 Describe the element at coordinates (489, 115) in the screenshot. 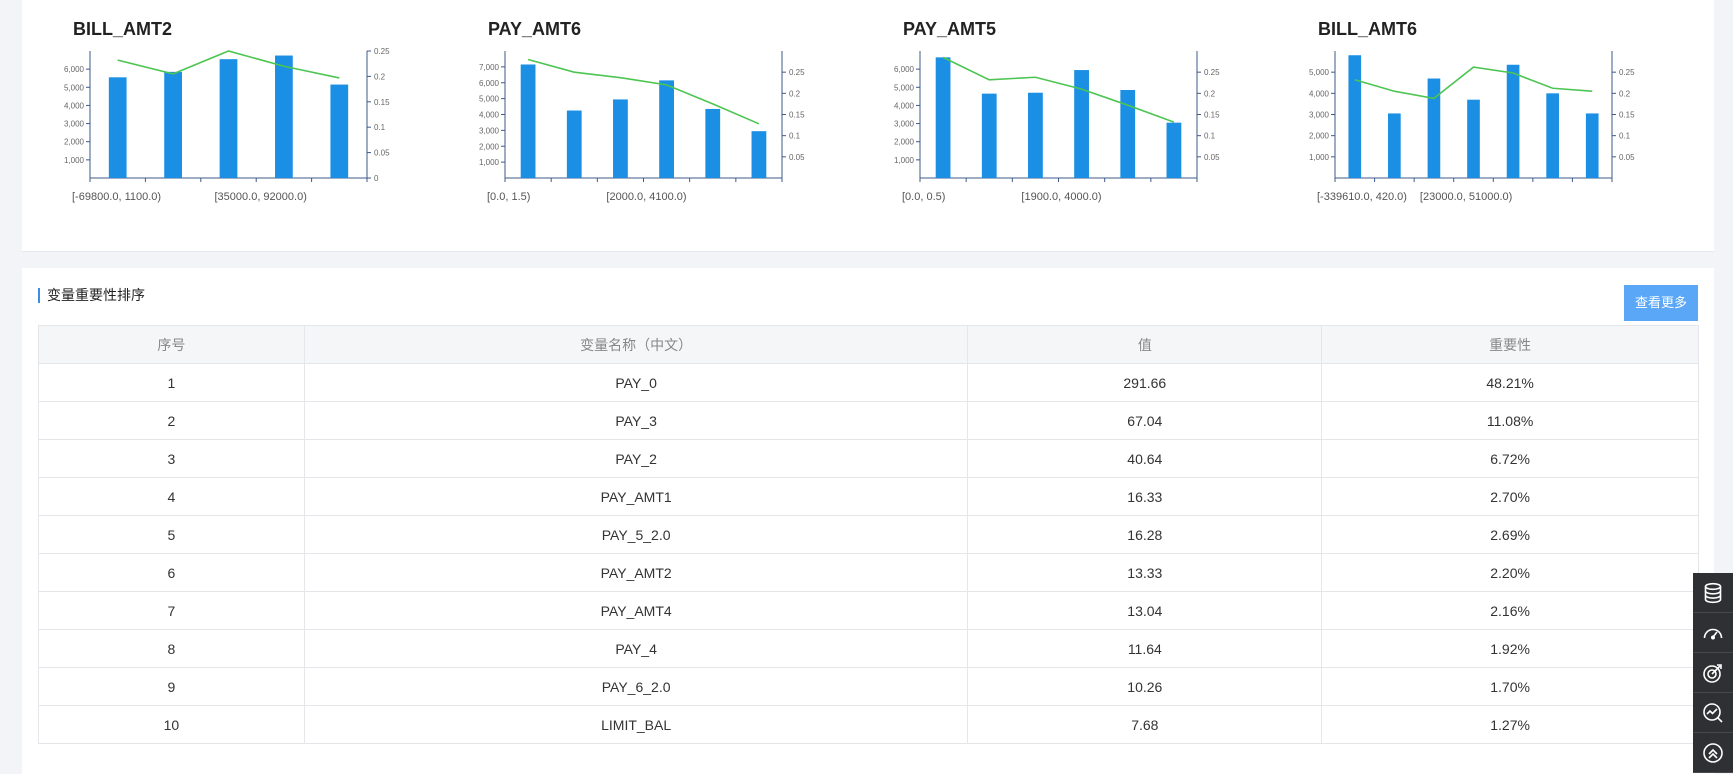

I see `y-tick-label-left: 4,000` at that location.